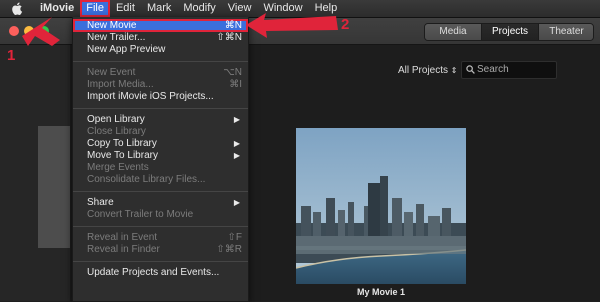  I want to click on menu-item-new-app-preview: New App Preview, so click(160, 50).